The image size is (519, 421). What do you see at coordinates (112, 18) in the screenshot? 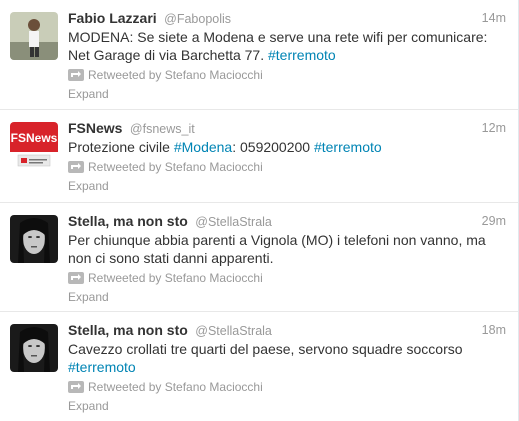
I see `tweet-fullname: Fabio Lazzari` at bounding box center [112, 18].